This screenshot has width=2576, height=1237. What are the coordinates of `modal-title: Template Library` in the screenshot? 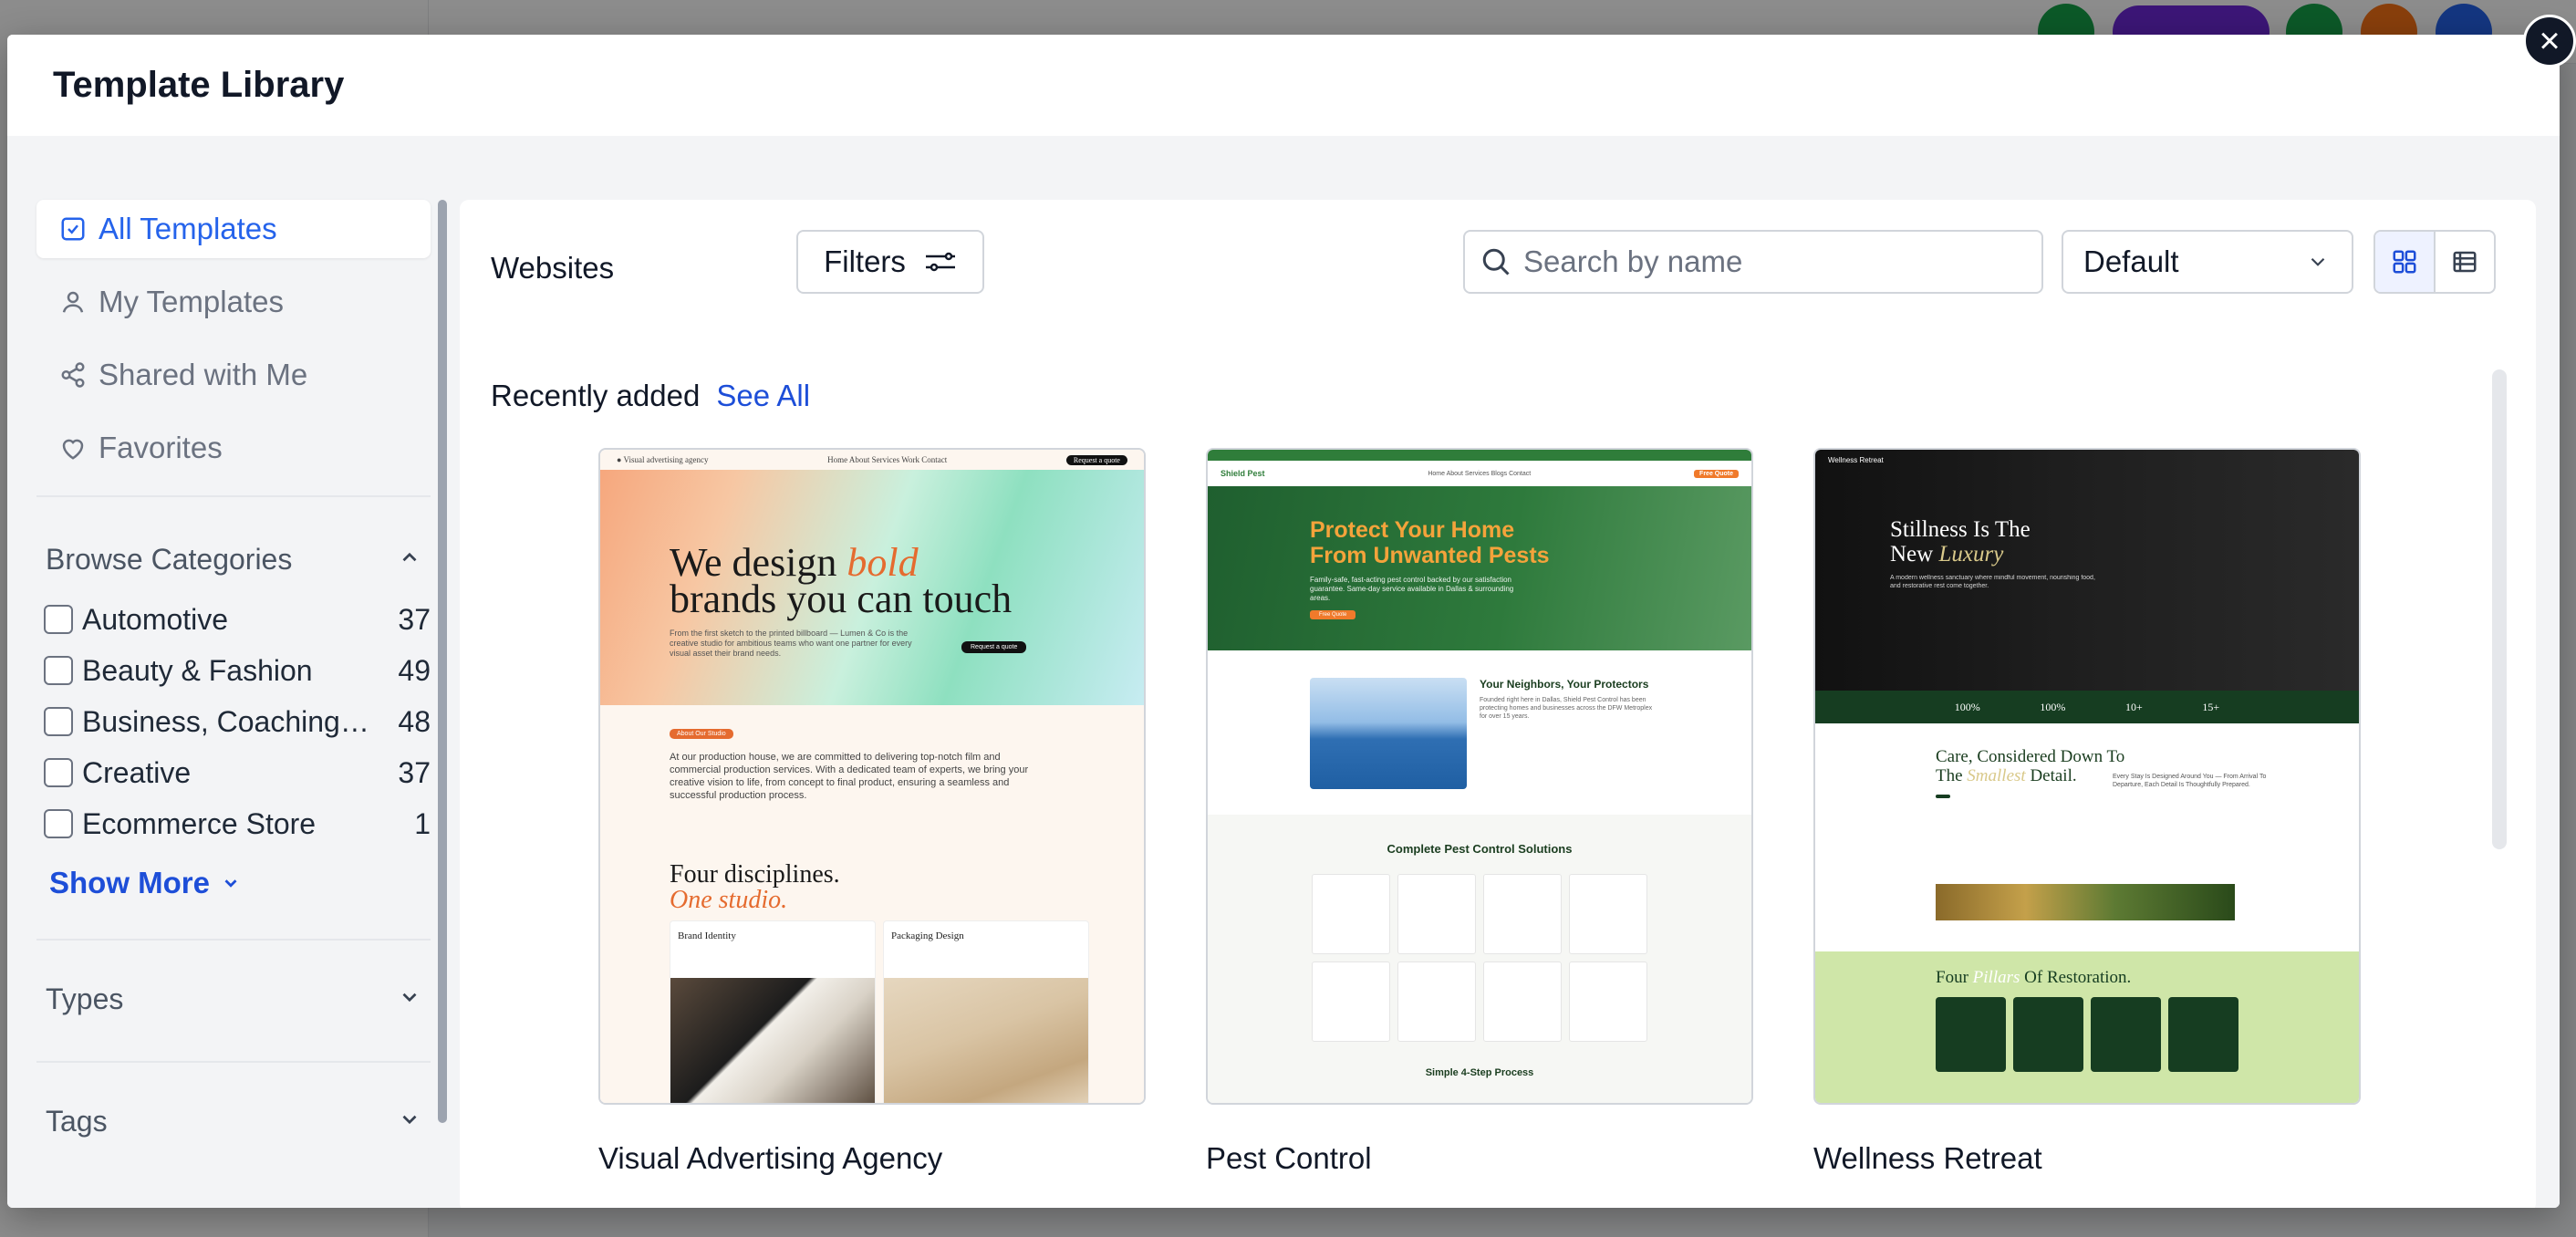 It's located at (199, 85).